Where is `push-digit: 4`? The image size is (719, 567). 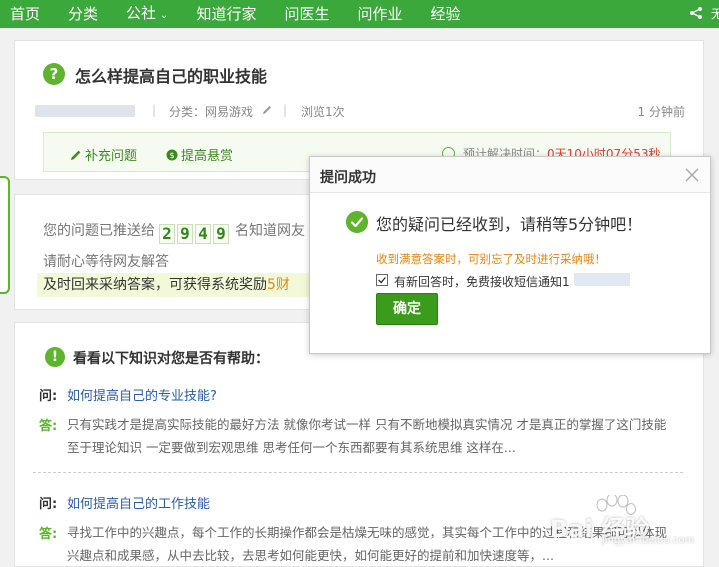
push-digit: 4 is located at coordinates (203, 234).